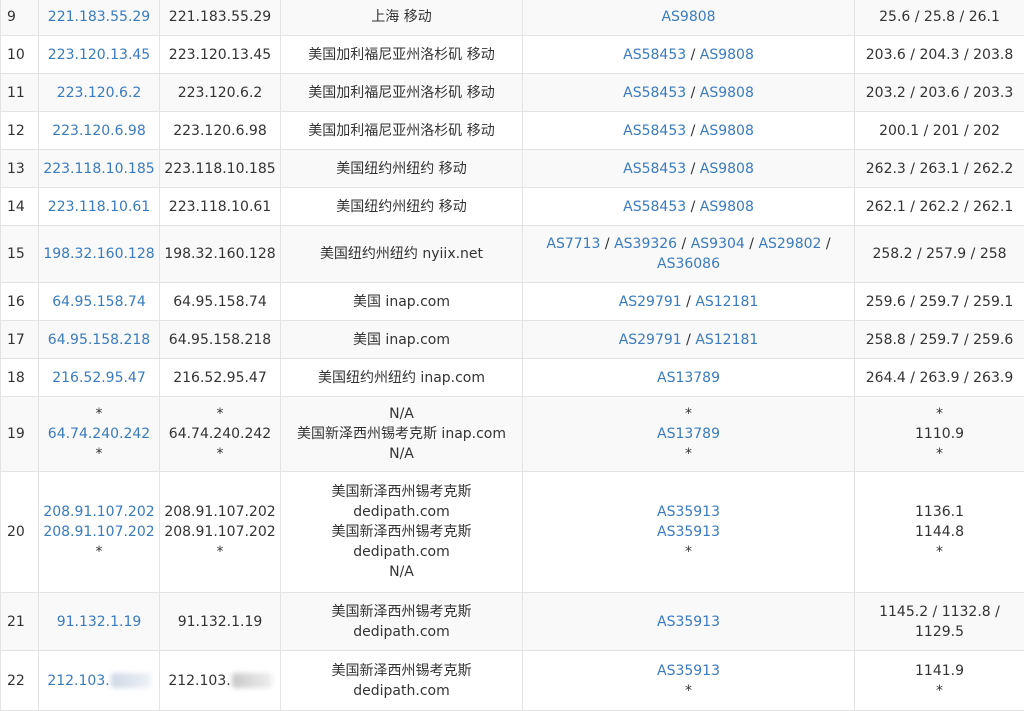 Image resolution: width=1024 pixels, height=711 pixels. I want to click on hostname-text: 64.74.240.242, so click(220, 434).